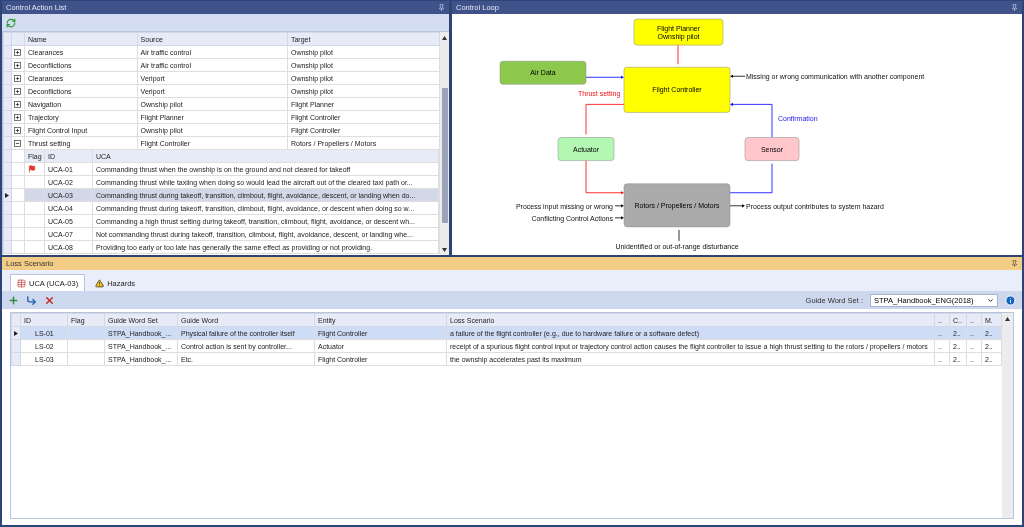  What do you see at coordinates (17, 143) in the screenshot?
I see `collapse-icon` at bounding box center [17, 143].